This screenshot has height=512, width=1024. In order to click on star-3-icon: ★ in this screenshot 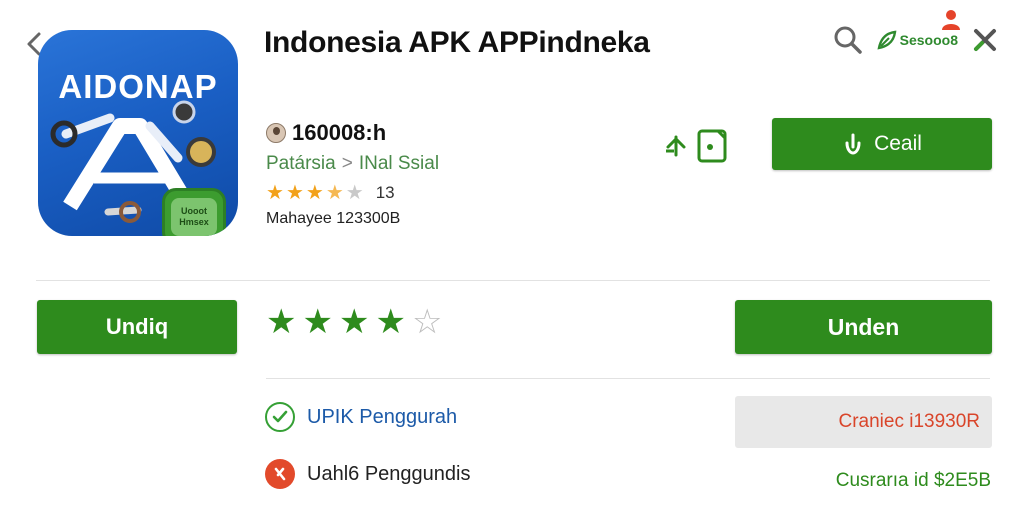, I will do `click(354, 322)`.